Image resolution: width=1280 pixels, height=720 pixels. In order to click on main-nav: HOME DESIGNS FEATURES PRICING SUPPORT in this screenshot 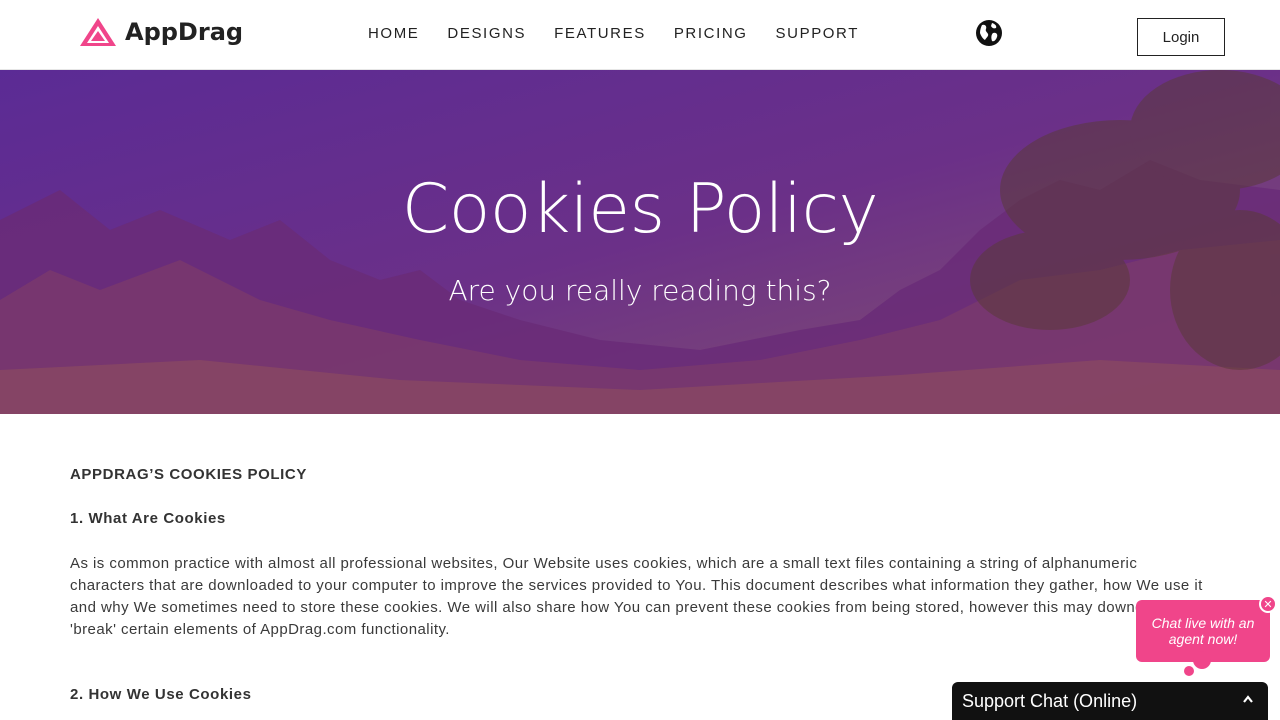, I will do `click(627, 34)`.